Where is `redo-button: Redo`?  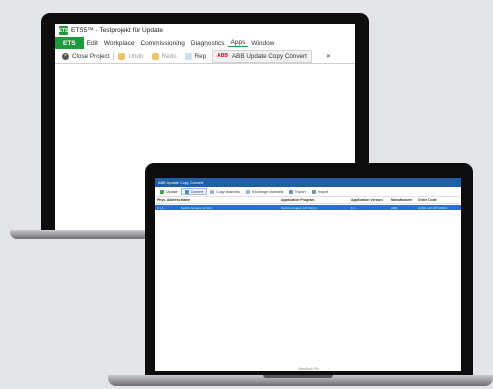 redo-button: Redo is located at coordinates (164, 56).